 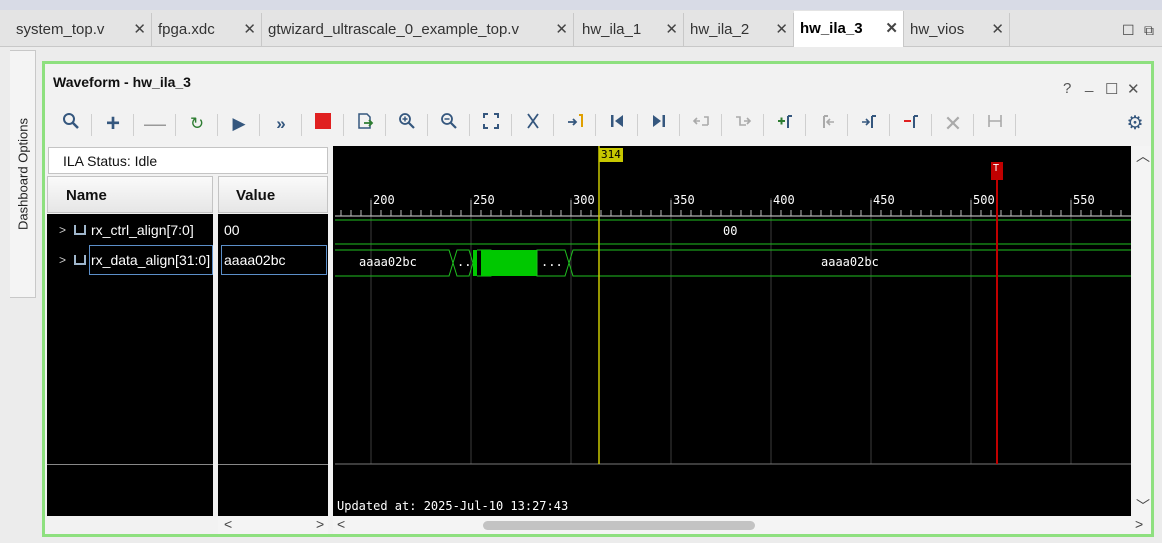 What do you see at coordinates (80, 230) in the screenshot?
I see `bus-icon` at bounding box center [80, 230].